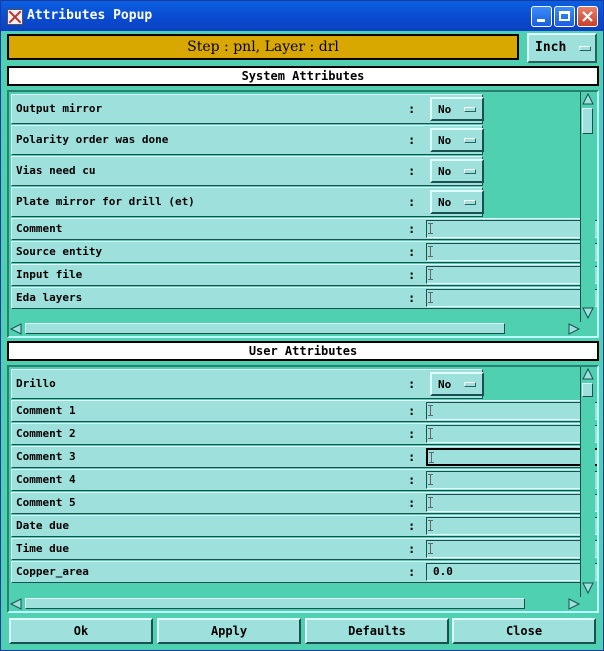 The height and width of the screenshot is (651, 604). What do you see at coordinates (511, 572) in the screenshot?
I see `attribute-text-field: 0.0` at bounding box center [511, 572].